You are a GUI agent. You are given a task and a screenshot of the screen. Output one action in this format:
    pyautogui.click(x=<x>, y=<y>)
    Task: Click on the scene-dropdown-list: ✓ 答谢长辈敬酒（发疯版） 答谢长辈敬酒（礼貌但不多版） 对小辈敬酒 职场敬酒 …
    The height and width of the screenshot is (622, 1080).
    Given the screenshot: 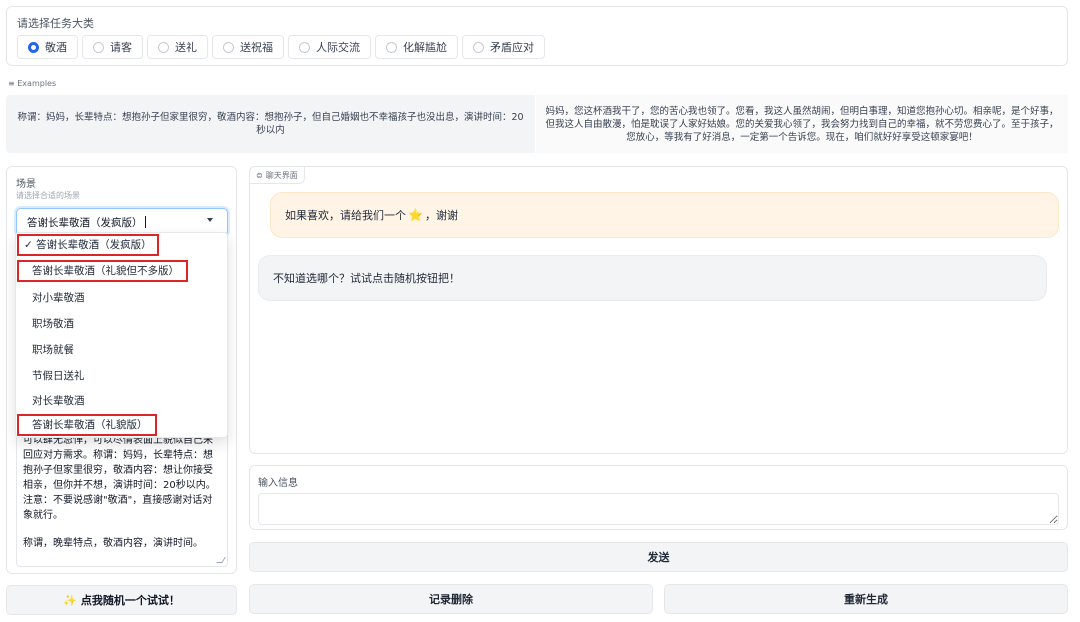 What is the action you would take?
    pyautogui.click(x=121, y=335)
    